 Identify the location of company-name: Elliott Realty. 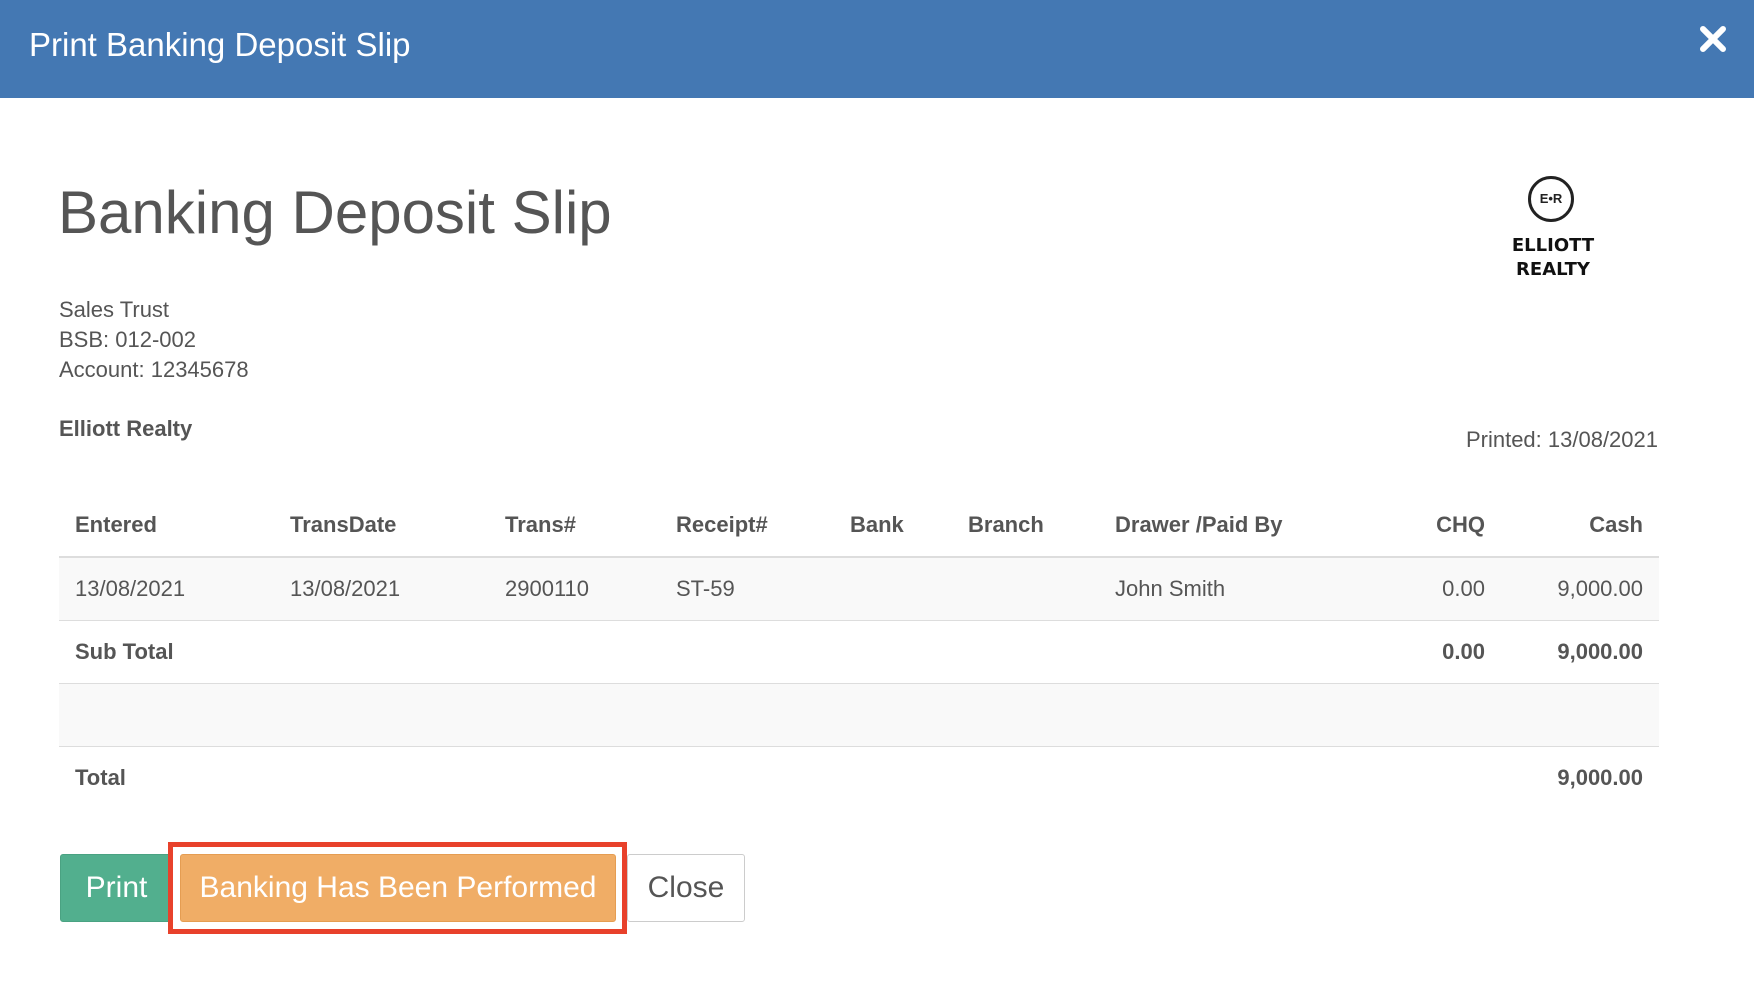
(126, 428).